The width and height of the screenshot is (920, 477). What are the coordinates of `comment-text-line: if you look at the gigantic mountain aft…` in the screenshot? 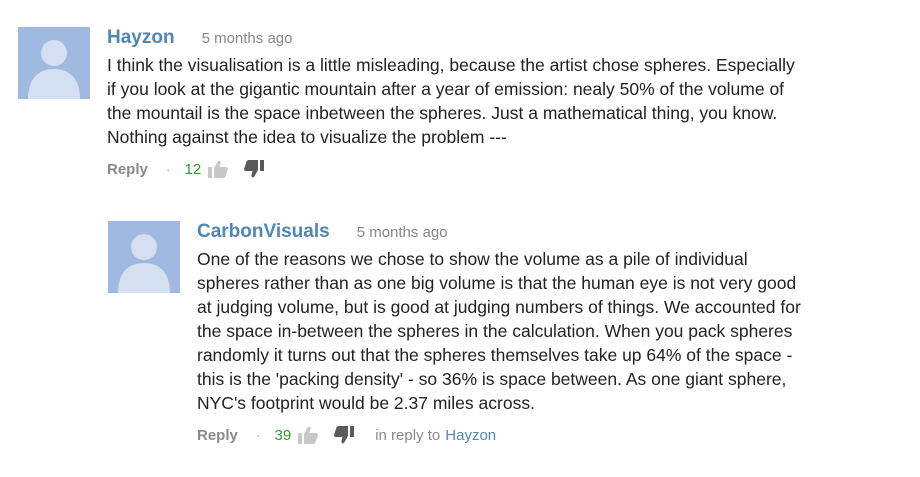 It's located at (446, 89).